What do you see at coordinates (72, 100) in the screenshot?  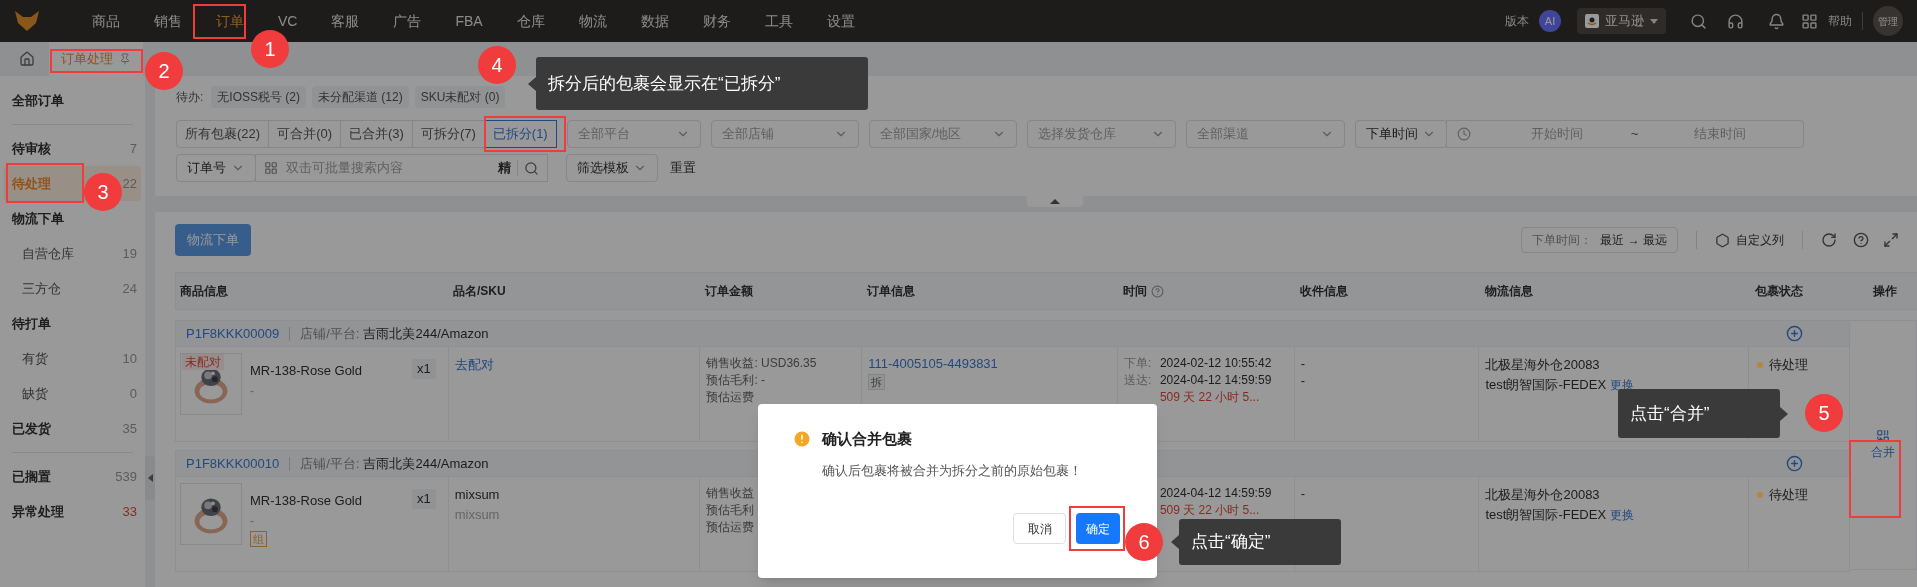 I see `sidebar-item: 全部订单` at bounding box center [72, 100].